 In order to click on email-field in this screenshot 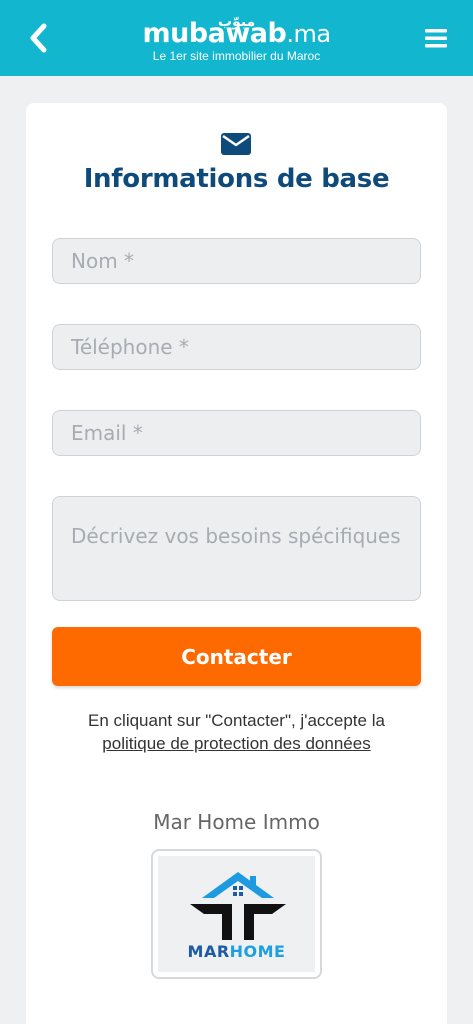, I will do `click(236, 433)`.